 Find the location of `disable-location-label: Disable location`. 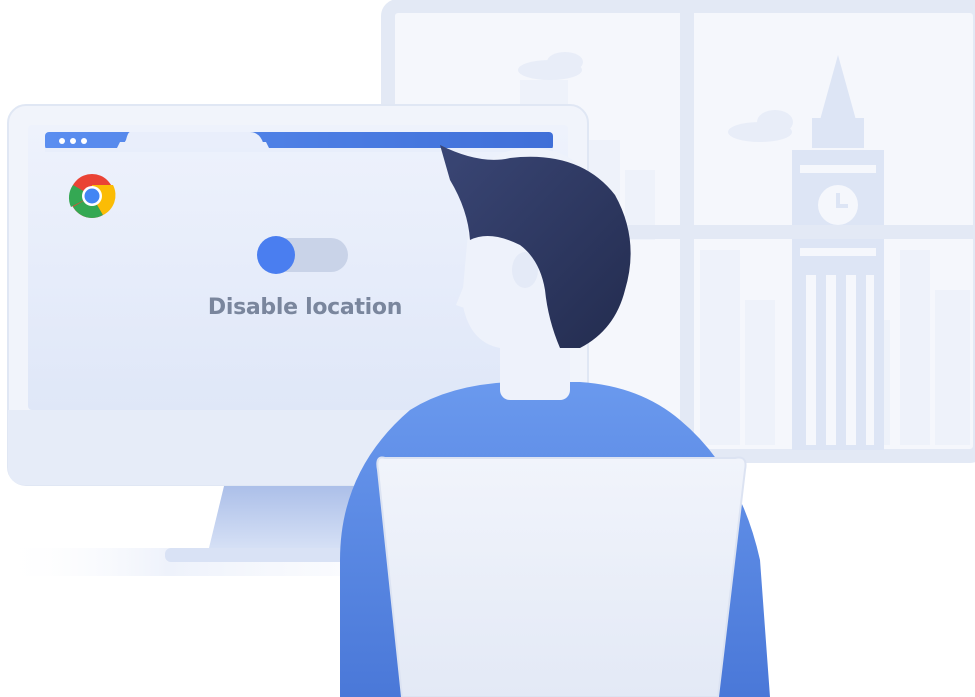

disable-location-label: Disable location is located at coordinates (305, 307).